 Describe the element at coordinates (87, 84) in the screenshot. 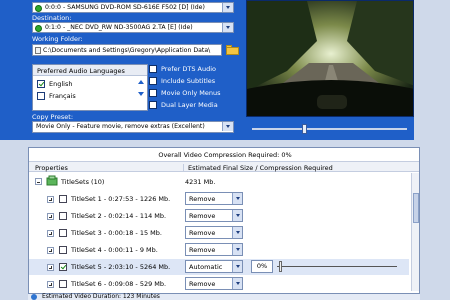

I see `language-item-english: English` at that location.